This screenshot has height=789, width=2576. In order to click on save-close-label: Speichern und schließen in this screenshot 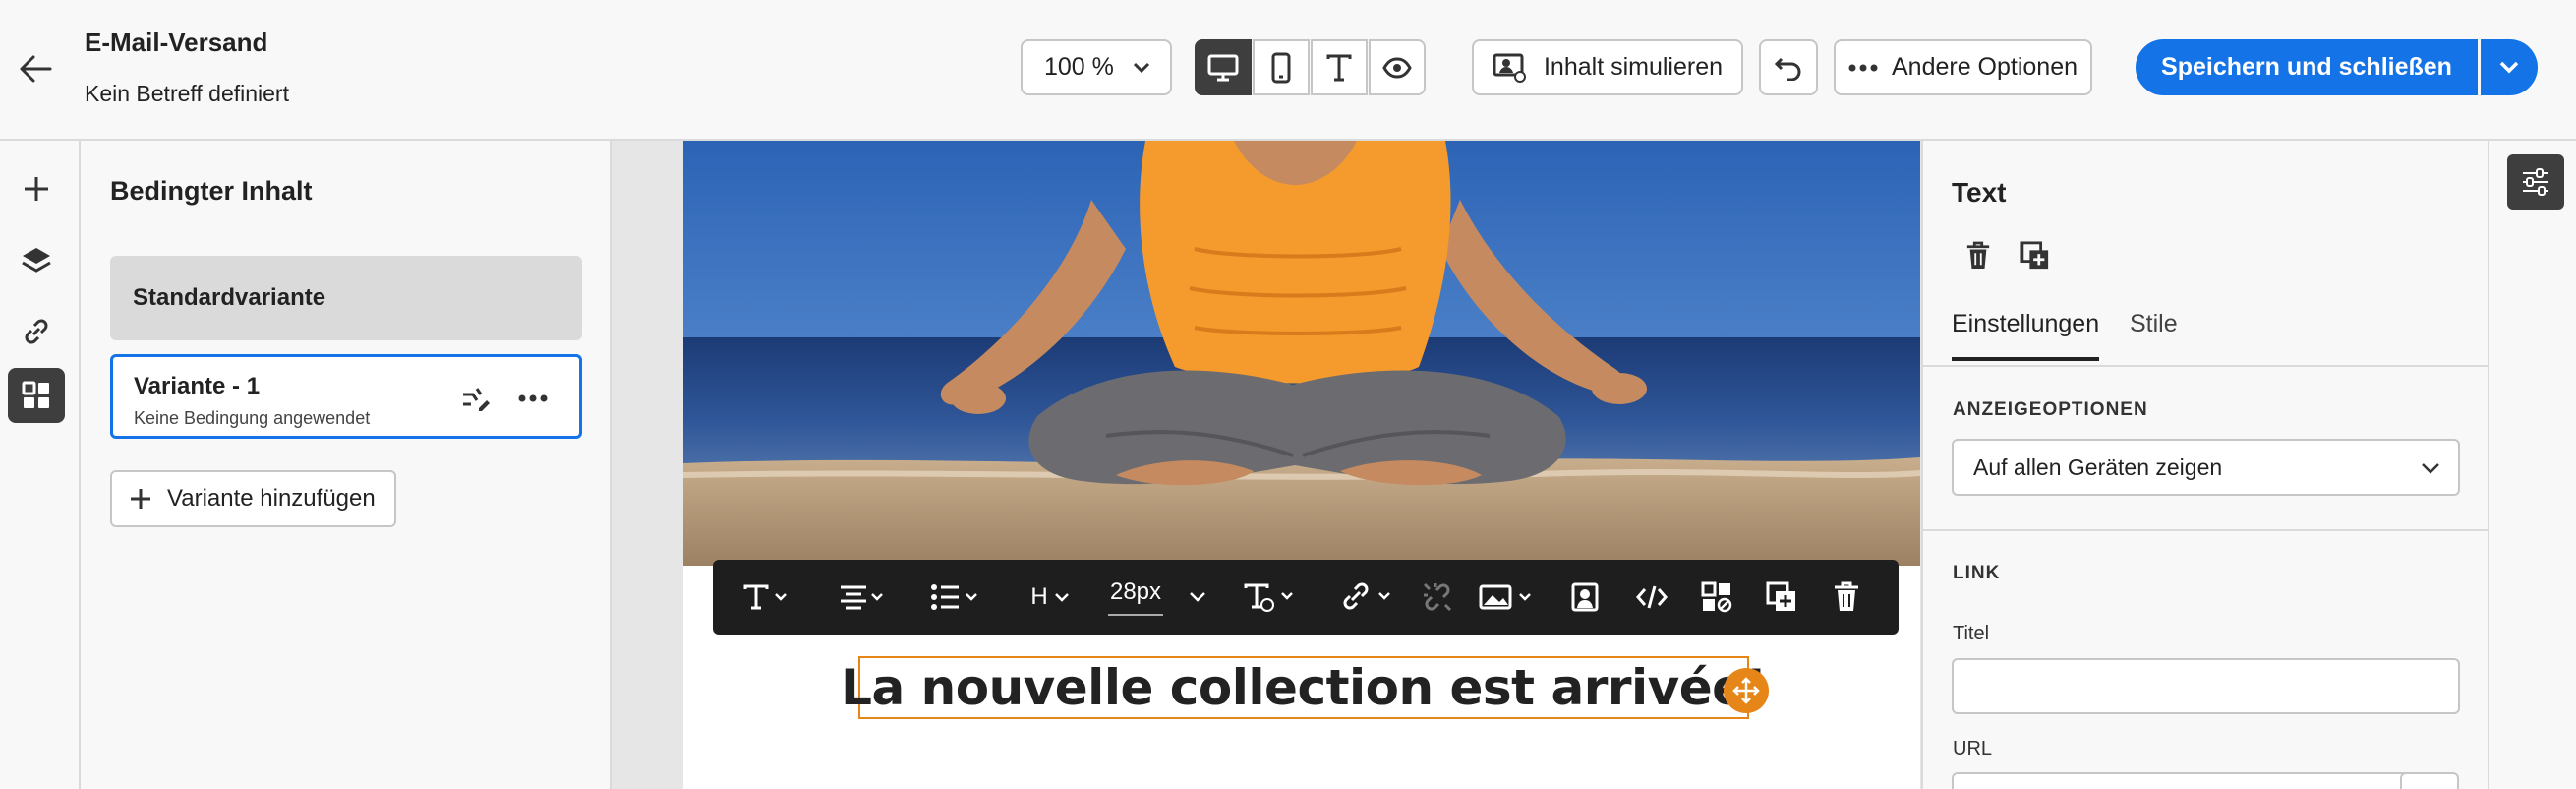, I will do `click(2306, 67)`.